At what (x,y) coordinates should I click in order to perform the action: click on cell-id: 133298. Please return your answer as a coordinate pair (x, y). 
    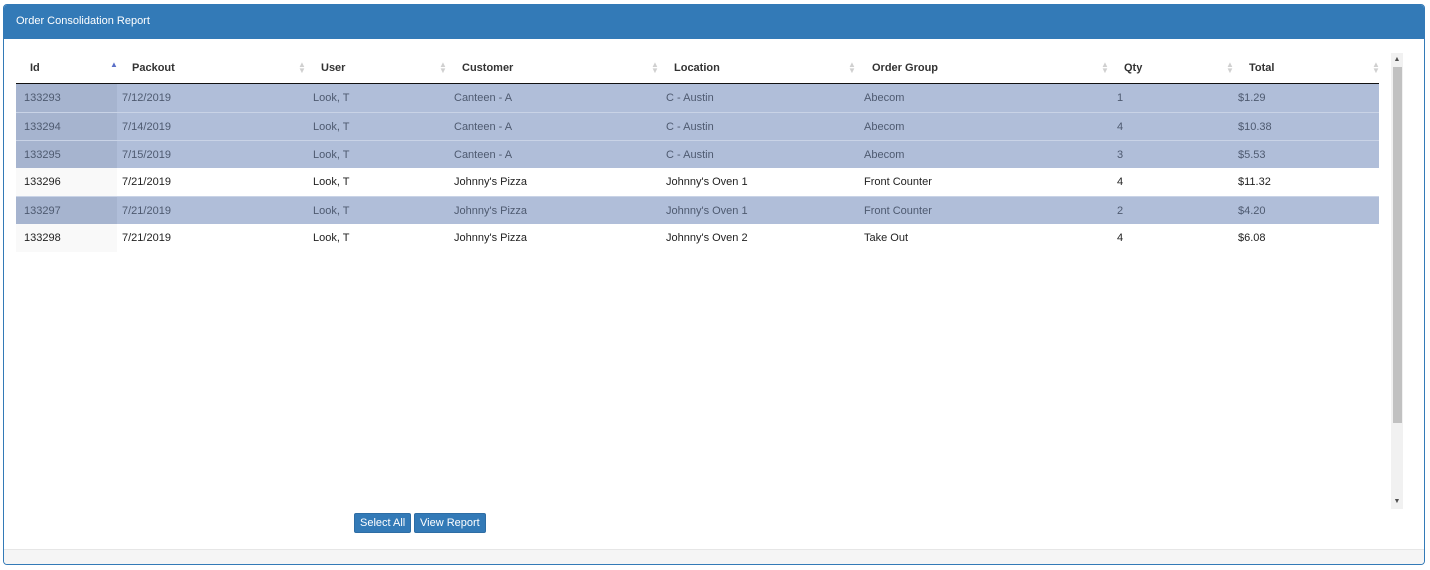
    Looking at the image, I should click on (66, 238).